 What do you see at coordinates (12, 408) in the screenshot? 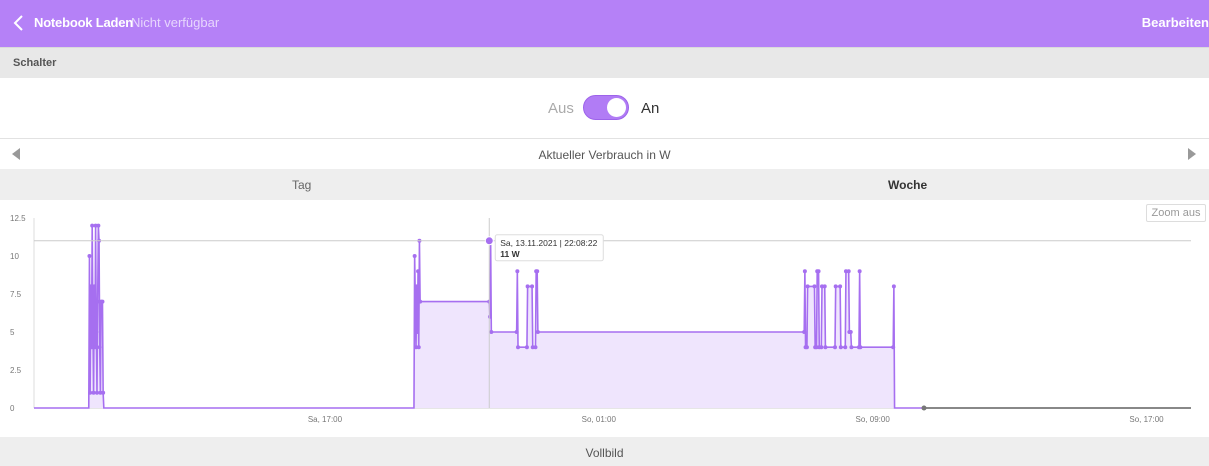
I see `y-tick-label: 0` at bounding box center [12, 408].